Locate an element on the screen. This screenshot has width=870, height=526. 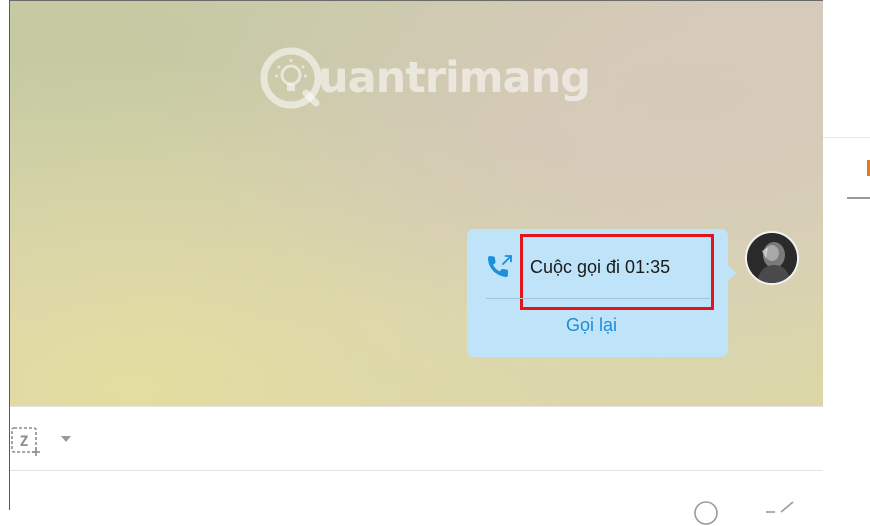
bubble-divider is located at coordinates (598, 298).